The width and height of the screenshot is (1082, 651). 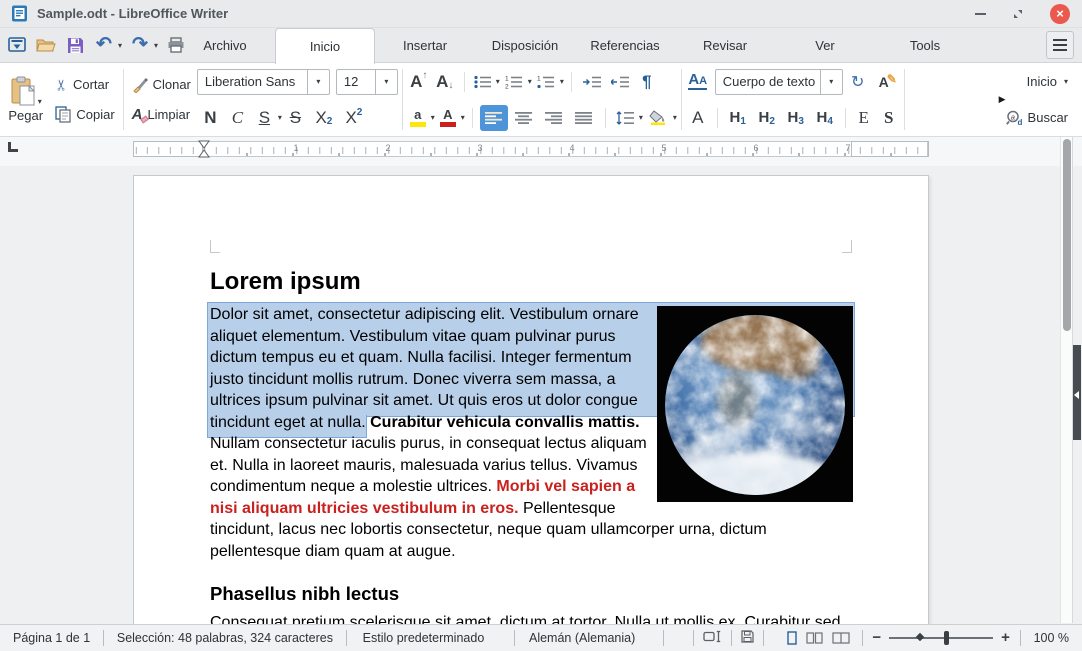 What do you see at coordinates (295, 118) in the screenshot?
I see `strikethrough-button: S` at bounding box center [295, 118].